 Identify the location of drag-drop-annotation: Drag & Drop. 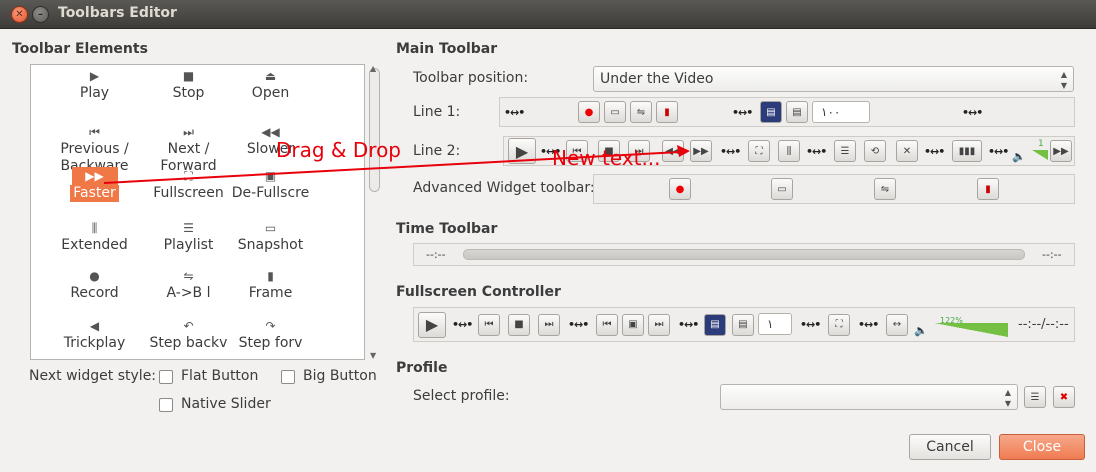
(338, 150).